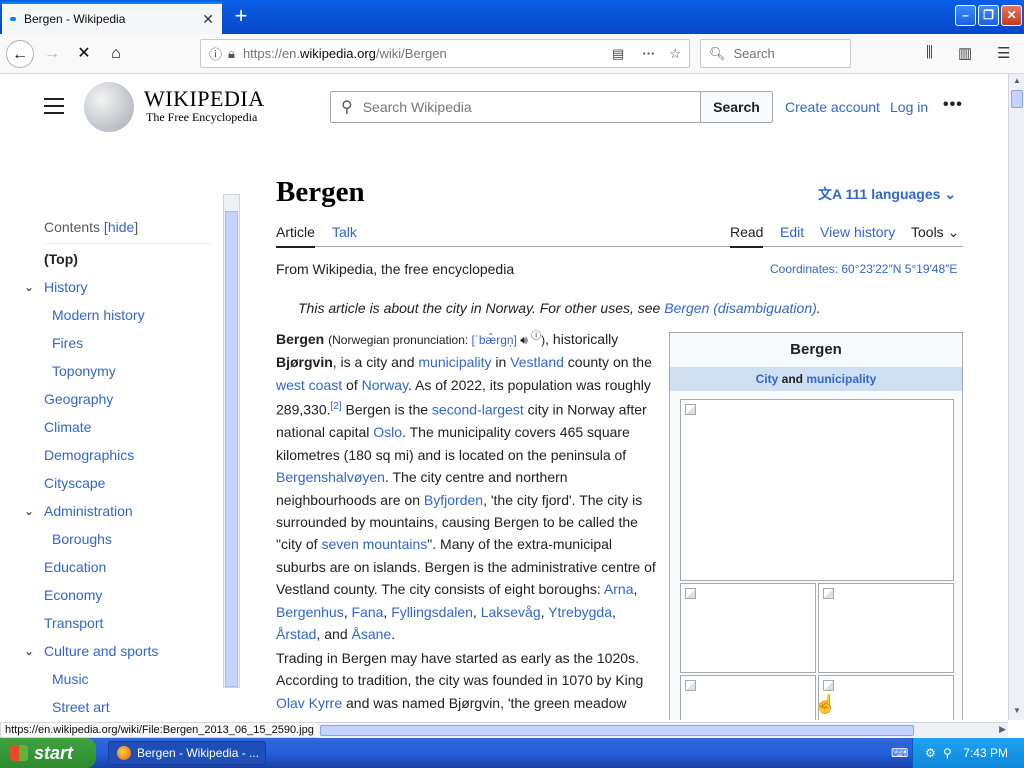 The image size is (1024, 768). I want to click on page-vertical-scrollbar: ▲ ▼, so click(1016, 397).